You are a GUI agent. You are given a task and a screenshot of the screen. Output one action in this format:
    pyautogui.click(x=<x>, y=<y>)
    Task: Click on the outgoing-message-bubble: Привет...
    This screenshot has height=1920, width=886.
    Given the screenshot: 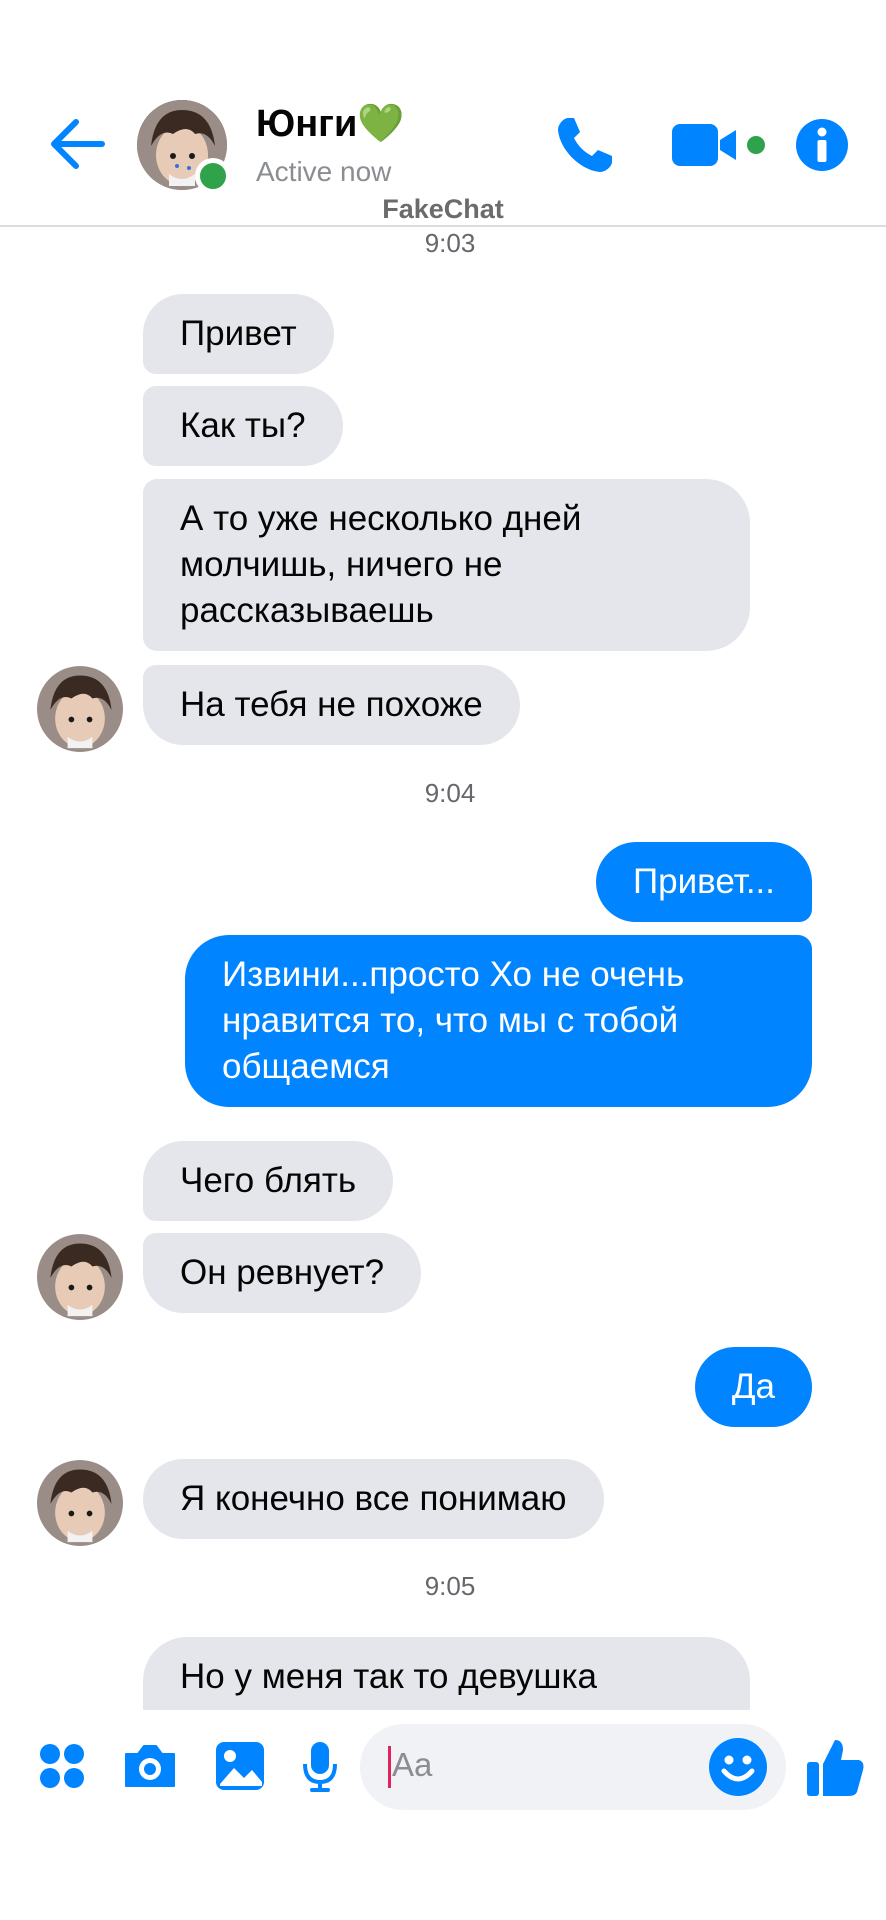 What is the action you would take?
    pyautogui.click(x=704, y=882)
    